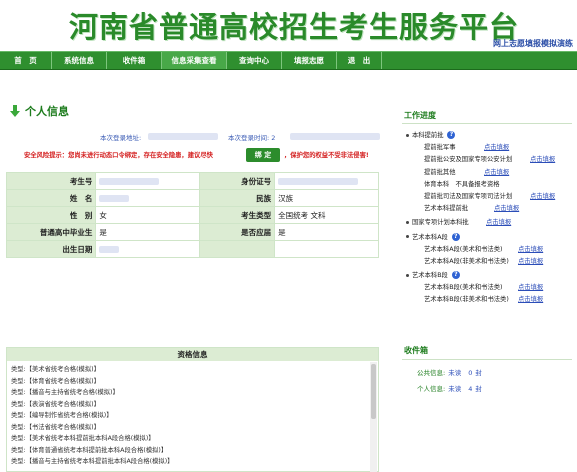 The width and height of the screenshot is (577, 472). I want to click on nav-info-collection: 信息采集查看, so click(194, 60).